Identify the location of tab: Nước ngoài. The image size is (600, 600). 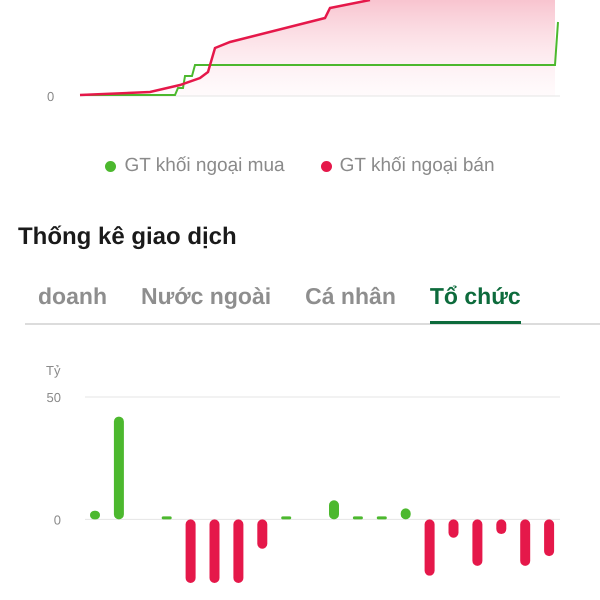
(206, 298).